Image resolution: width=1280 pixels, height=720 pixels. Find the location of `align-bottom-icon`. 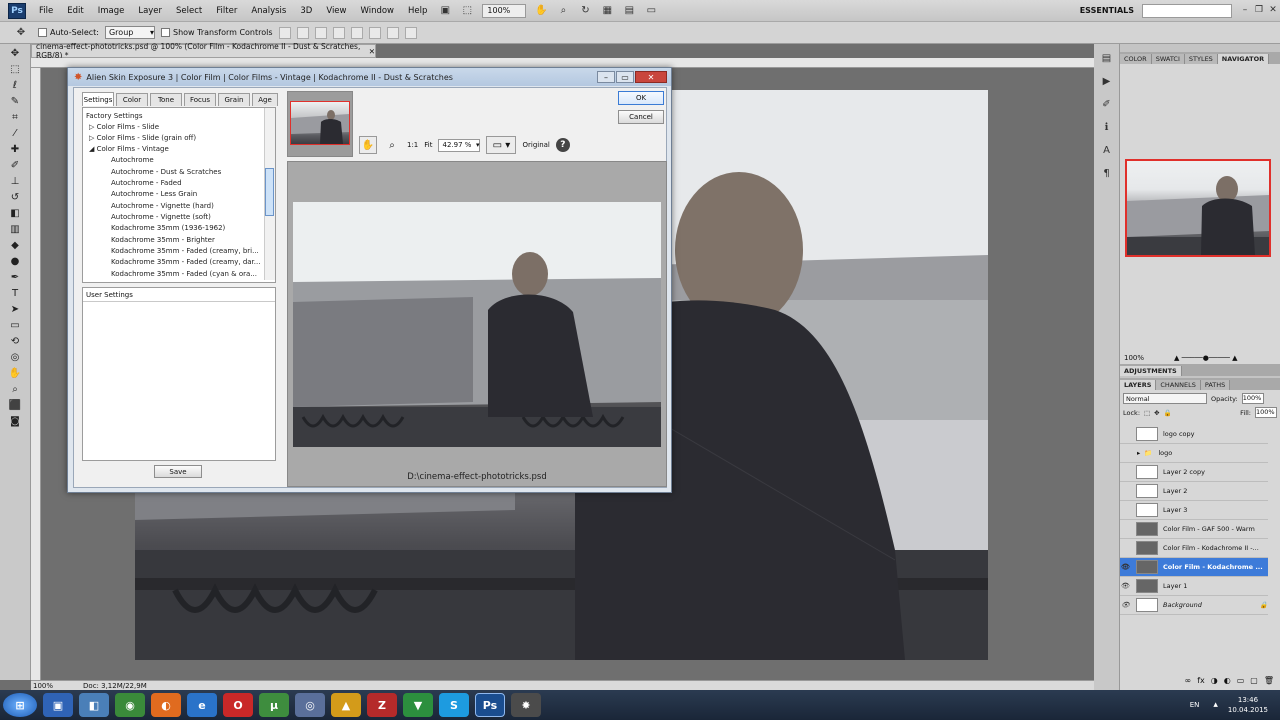

align-bottom-icon is located at coordinates (320, 32).